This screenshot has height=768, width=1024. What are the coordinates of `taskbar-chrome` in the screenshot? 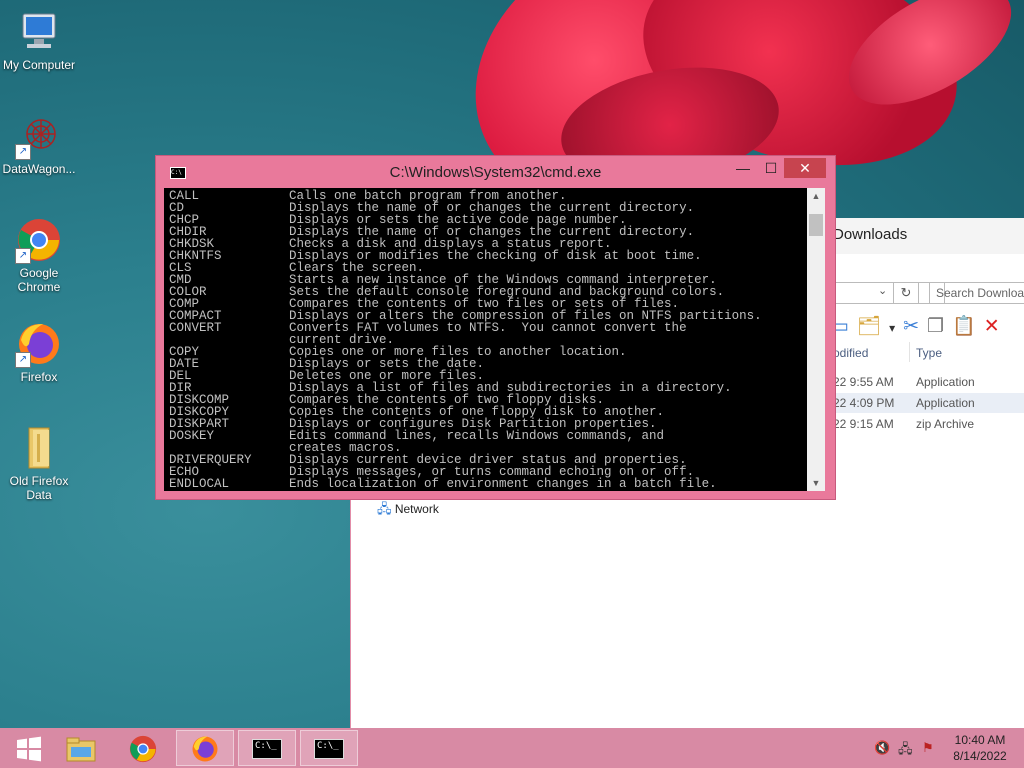 It's located at (143, 748).